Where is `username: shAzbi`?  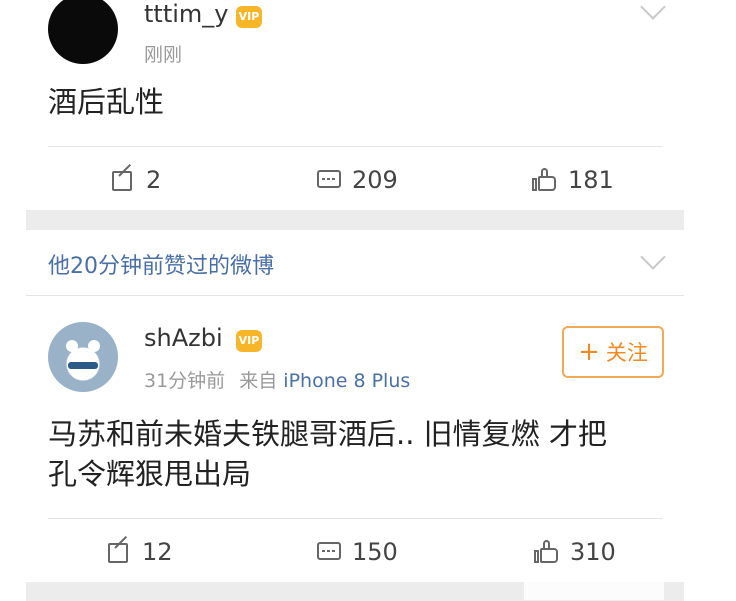 username: shAzbi is located at coordinates (183, 338).